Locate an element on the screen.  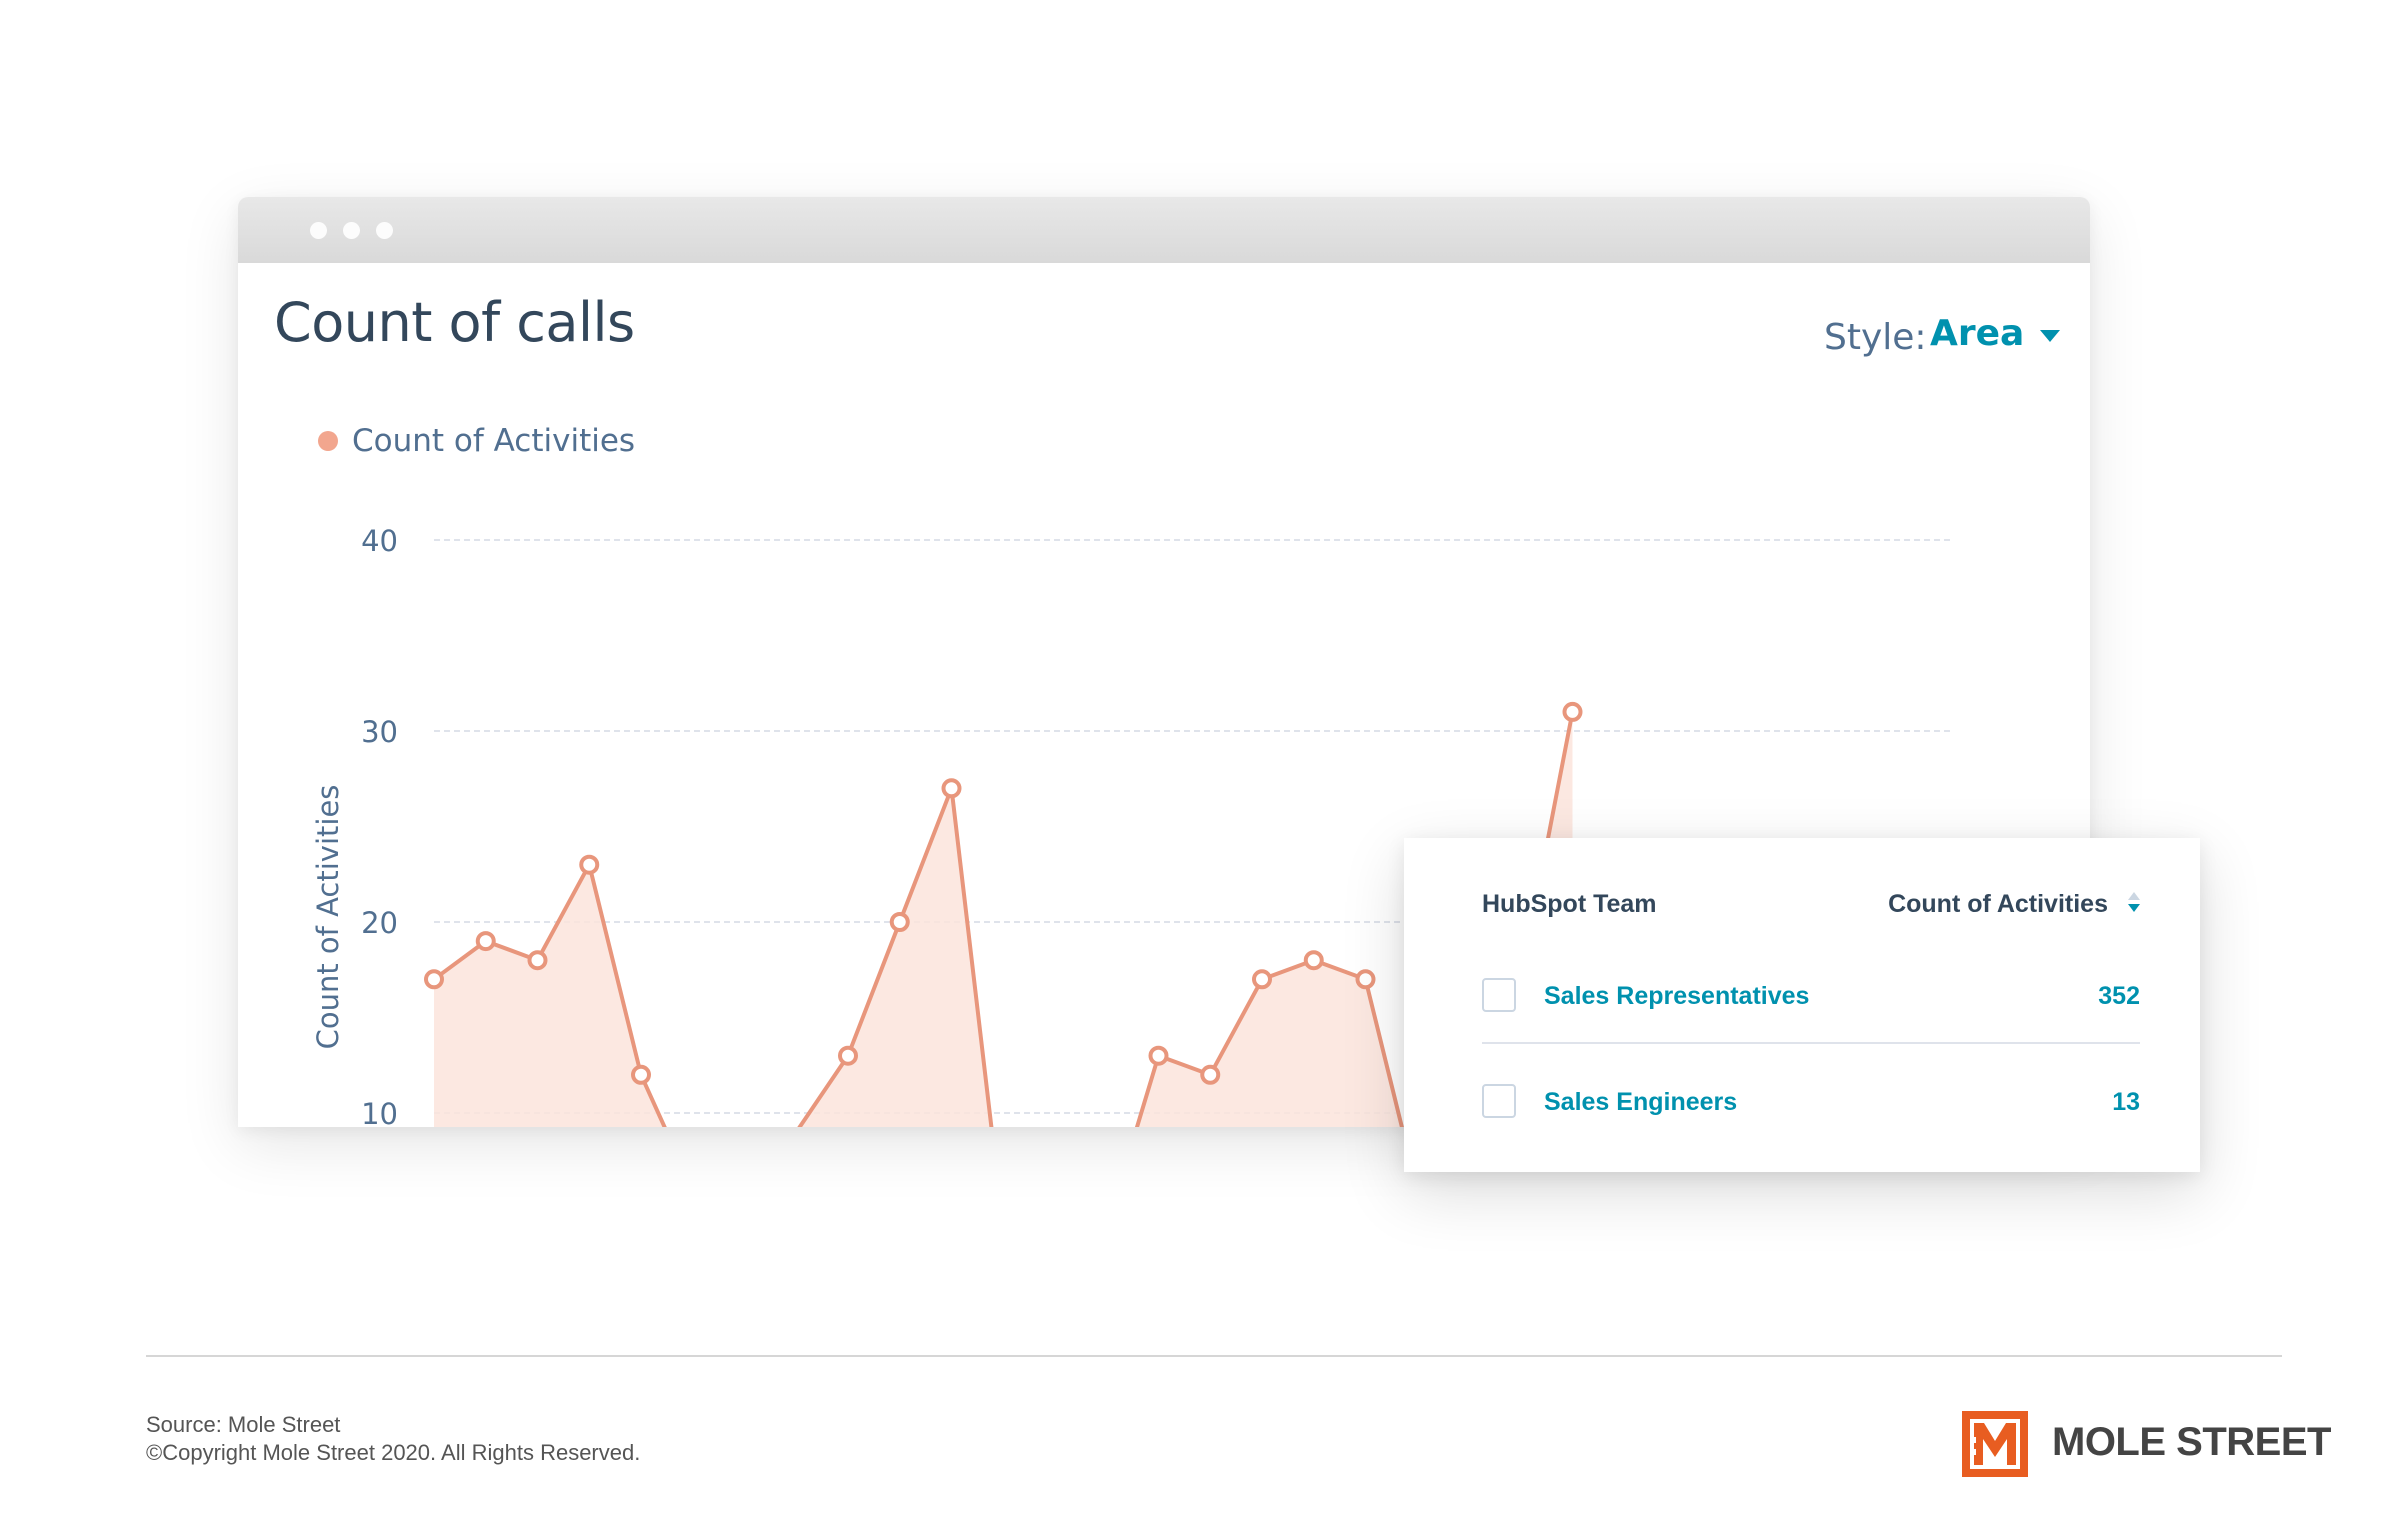
y-tick-label: 20 is located at coordinates (379, 923).